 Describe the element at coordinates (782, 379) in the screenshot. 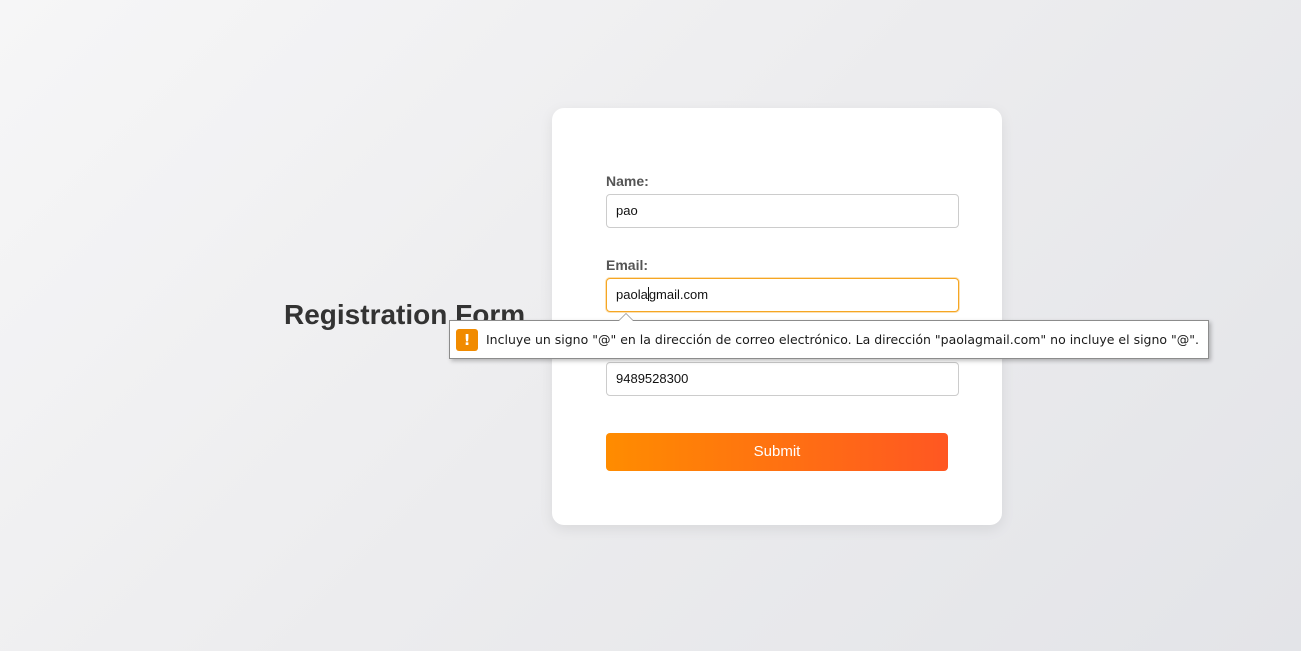

I see `phone-input: 9489528300` at that location.